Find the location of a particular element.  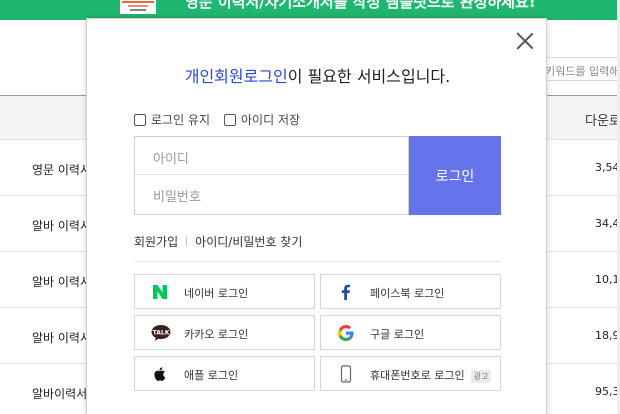

kakao-login-button: TALK 카카오 로그인 is located at coordinates (224, 332).